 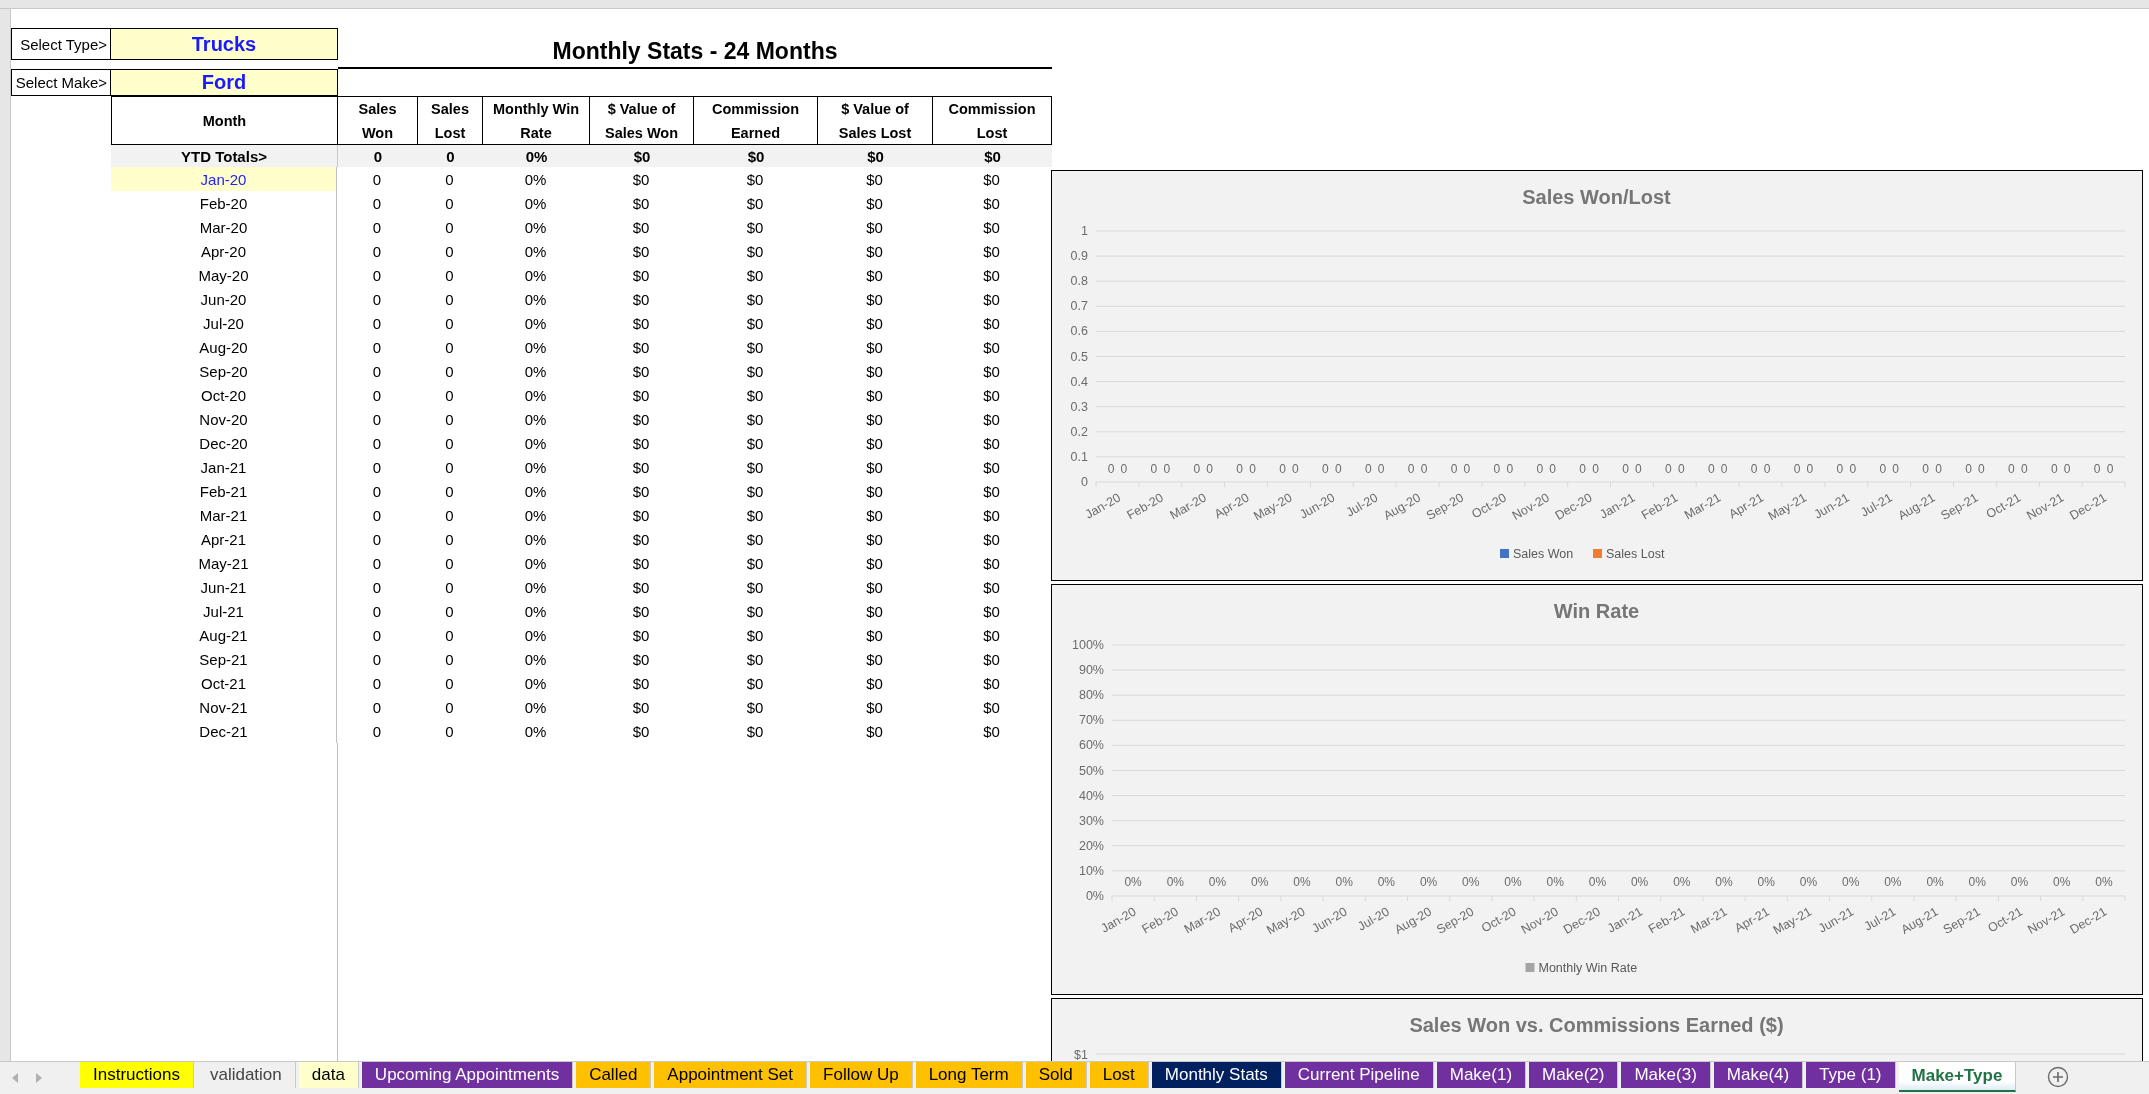 I want to click on sheet-tab: Make(1), so click(x=1481, y=1075).